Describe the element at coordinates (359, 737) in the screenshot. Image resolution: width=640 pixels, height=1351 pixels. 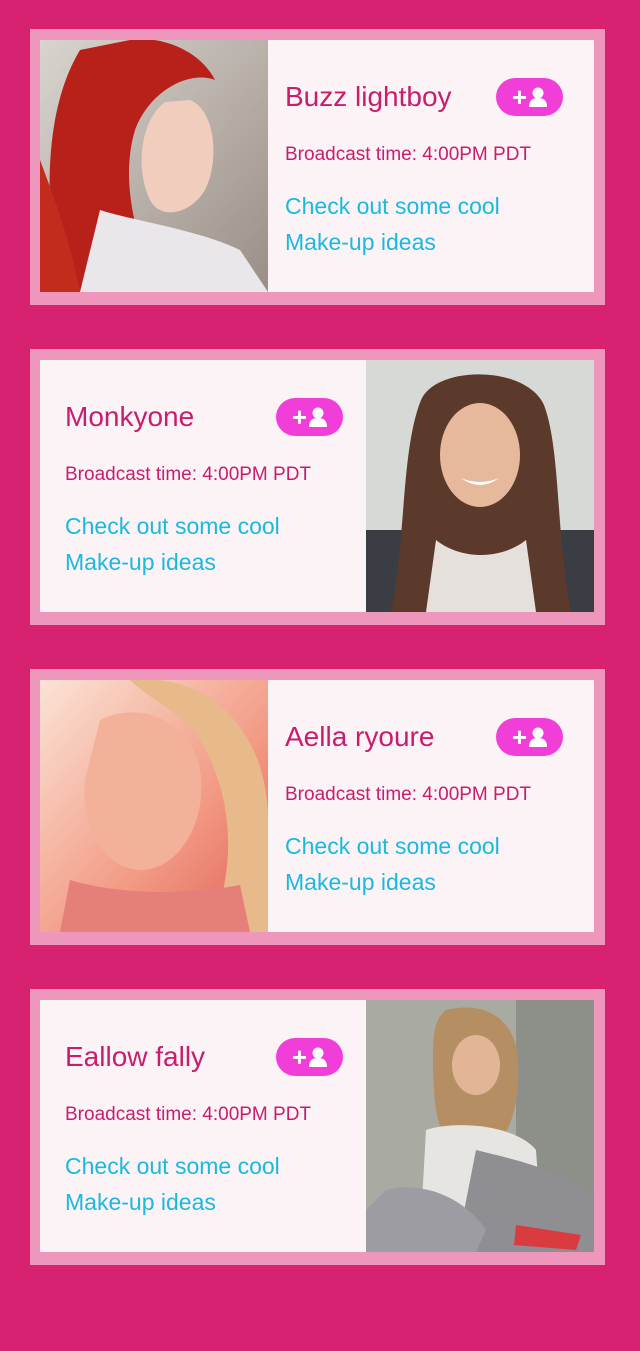
I see `streamer-name: Aella ryoure` at that location.